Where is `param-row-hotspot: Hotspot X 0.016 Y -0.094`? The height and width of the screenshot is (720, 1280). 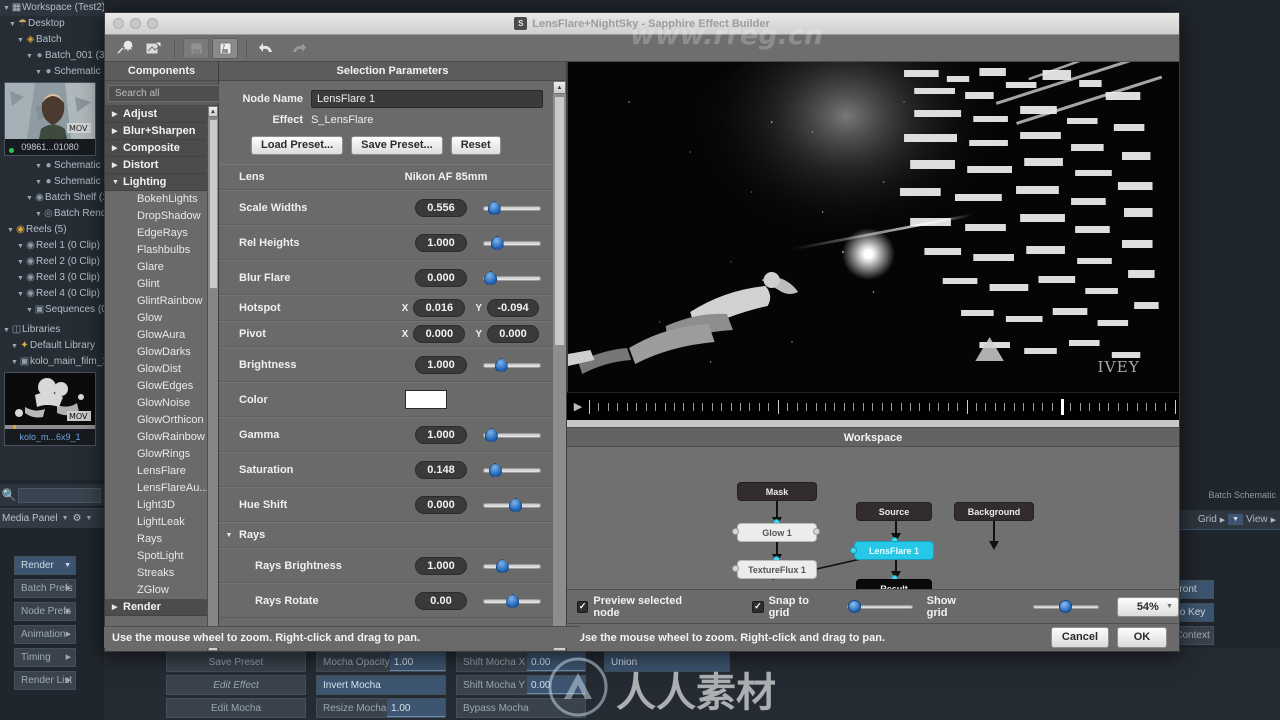 param-row-hotspot: Hotspot X 0.016 Y -0.094 is located at coordinates (386, 308).